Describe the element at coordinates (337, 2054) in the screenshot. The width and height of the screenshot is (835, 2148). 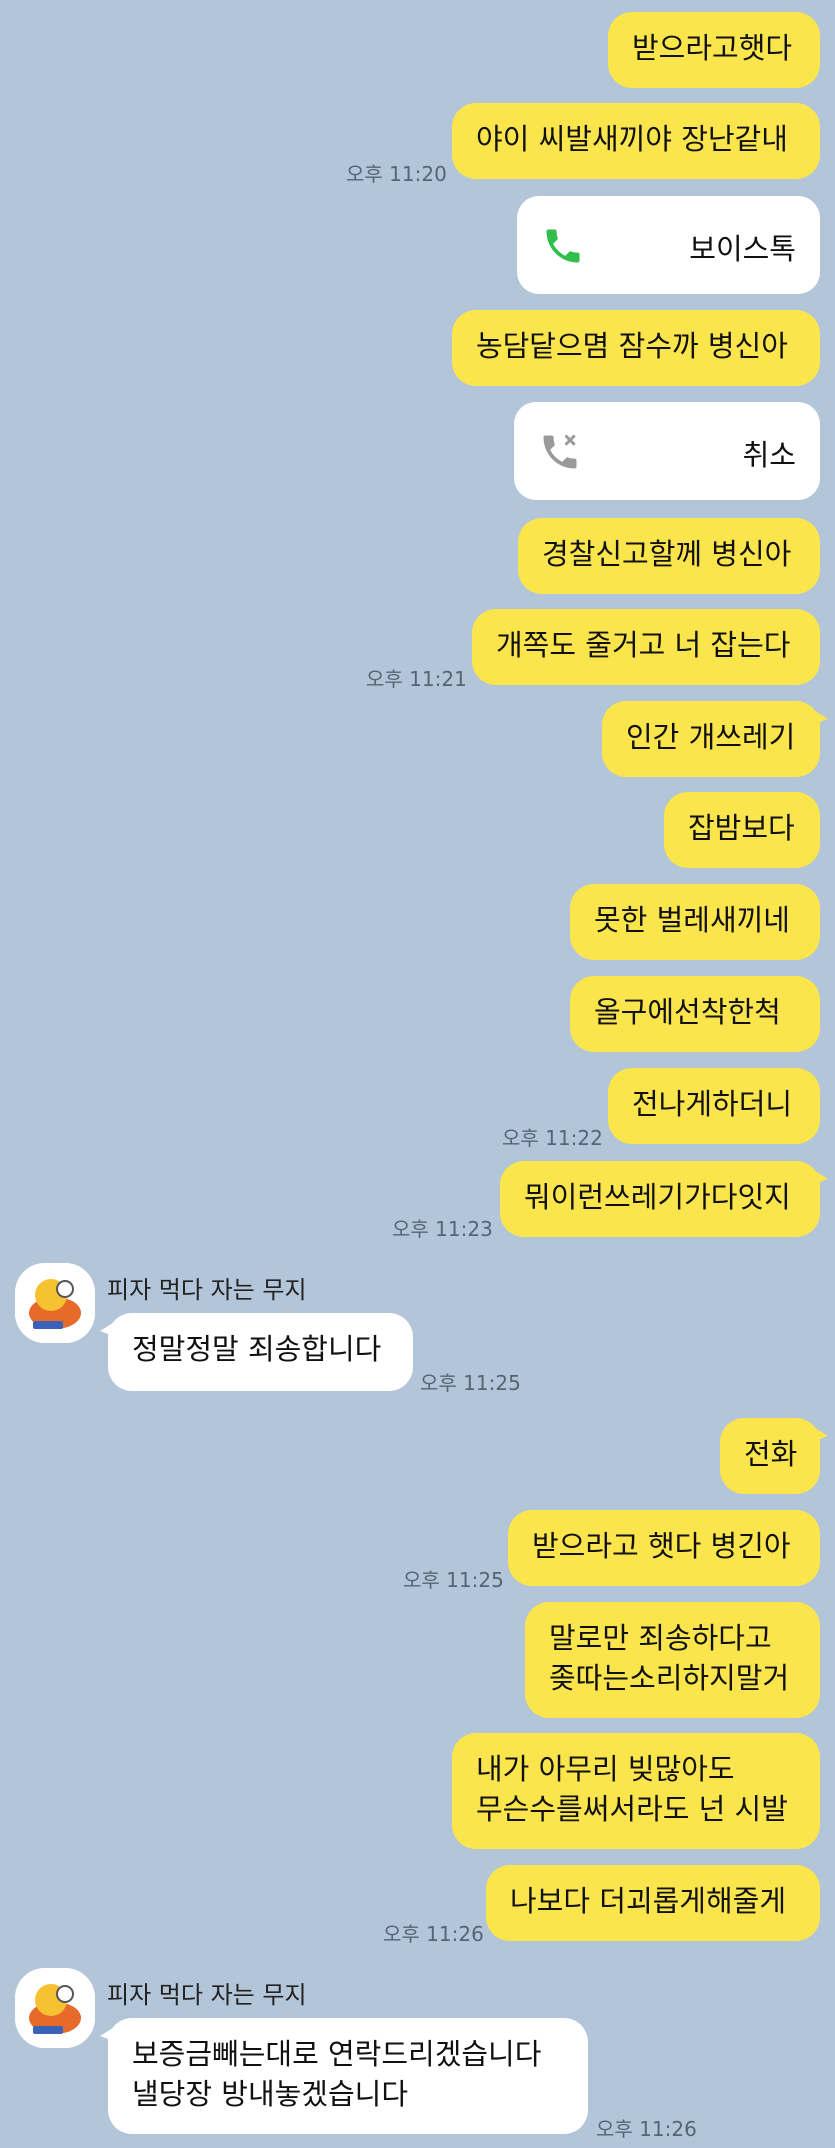
I see `message-line: 보증금빼는대로 연락드리겠습니다` at that location.